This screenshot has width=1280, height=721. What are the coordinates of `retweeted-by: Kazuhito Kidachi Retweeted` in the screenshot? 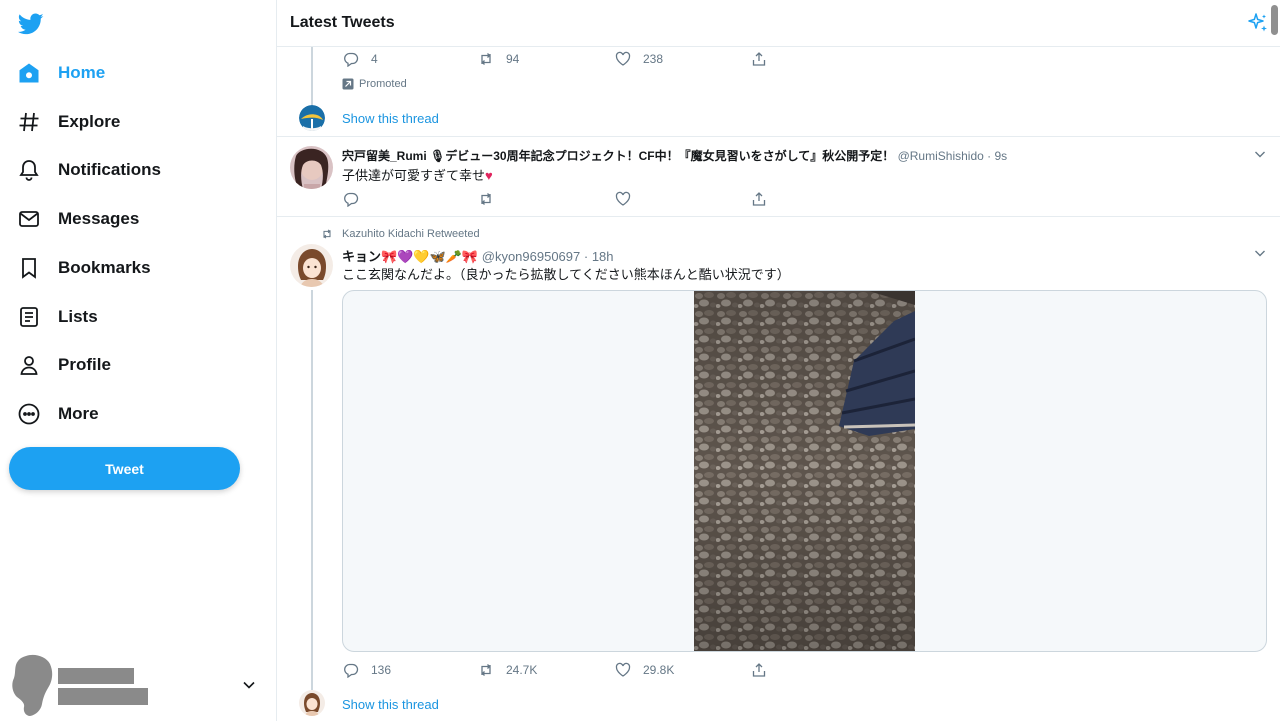 It's located at (400, 234).